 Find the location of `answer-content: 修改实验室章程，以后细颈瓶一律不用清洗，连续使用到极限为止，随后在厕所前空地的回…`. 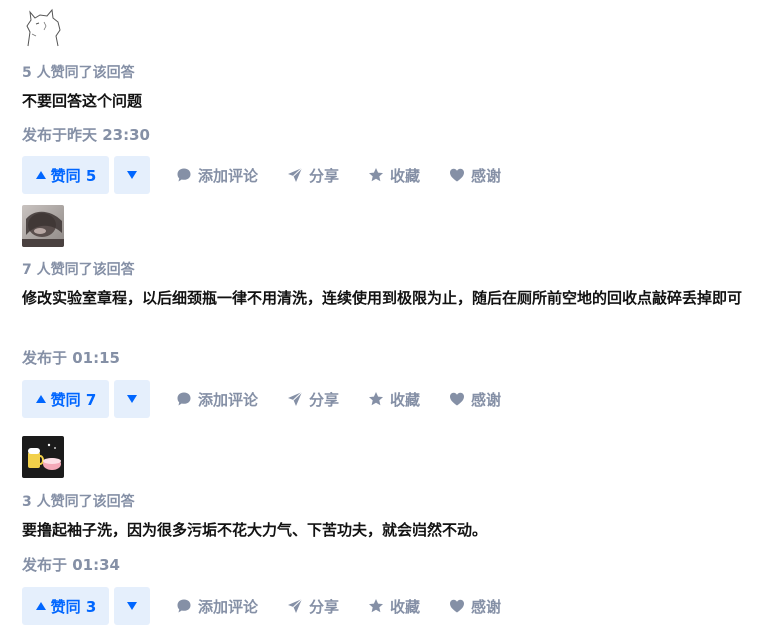

answer-content: 修改实验室章程，以后细颈瓶一律不用清洗，连续使用到极限为止，随后在厕所前空地的回… is located at coordinates (382, 298).